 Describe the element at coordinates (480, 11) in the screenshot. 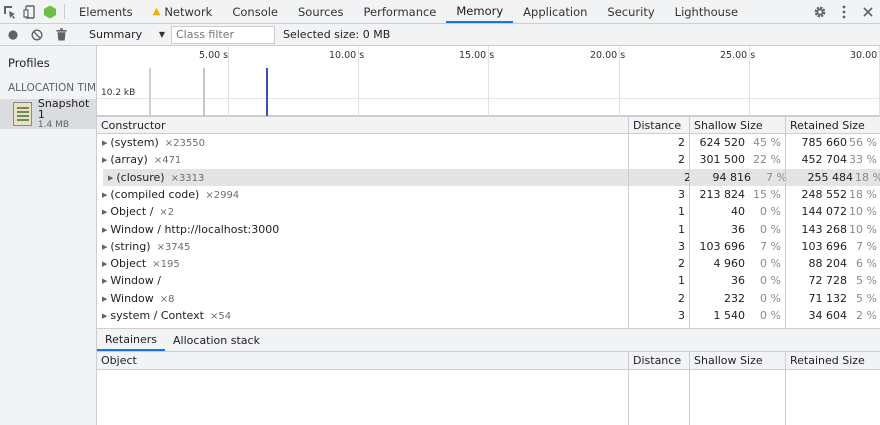

I see `tab-memory: Memory` at that location.